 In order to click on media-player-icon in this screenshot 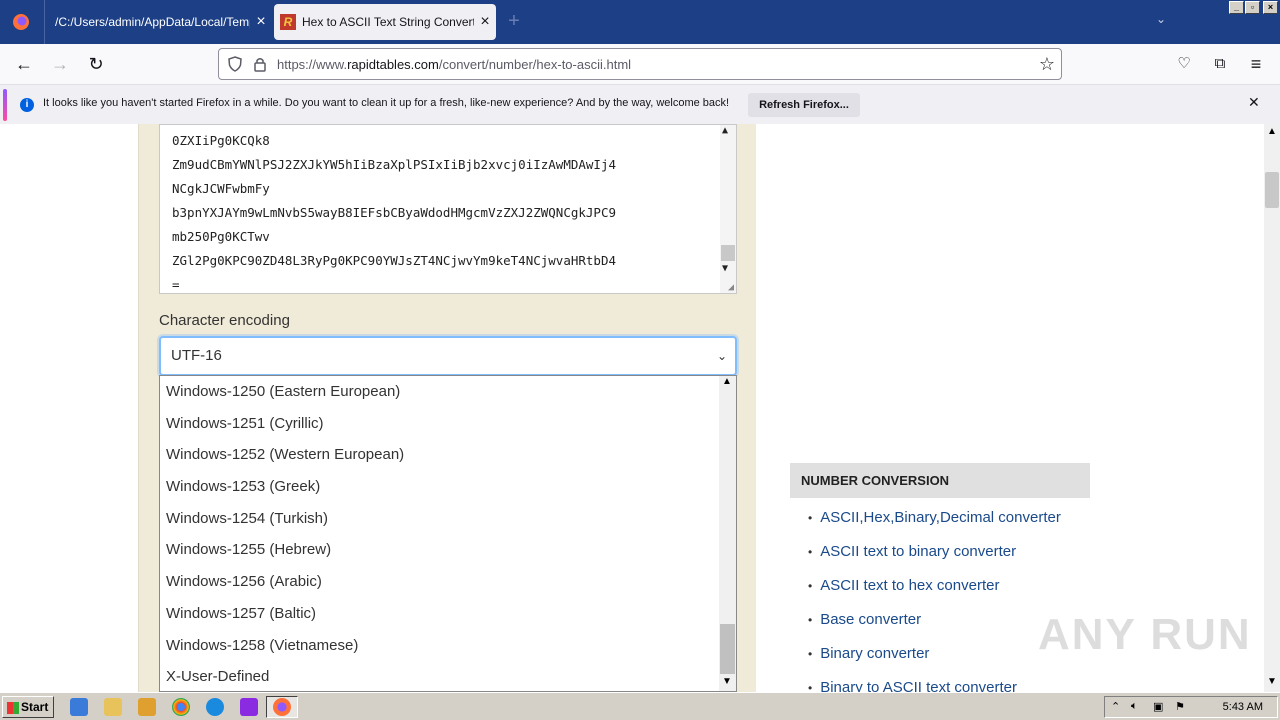, I will do `click(147, 707)`.